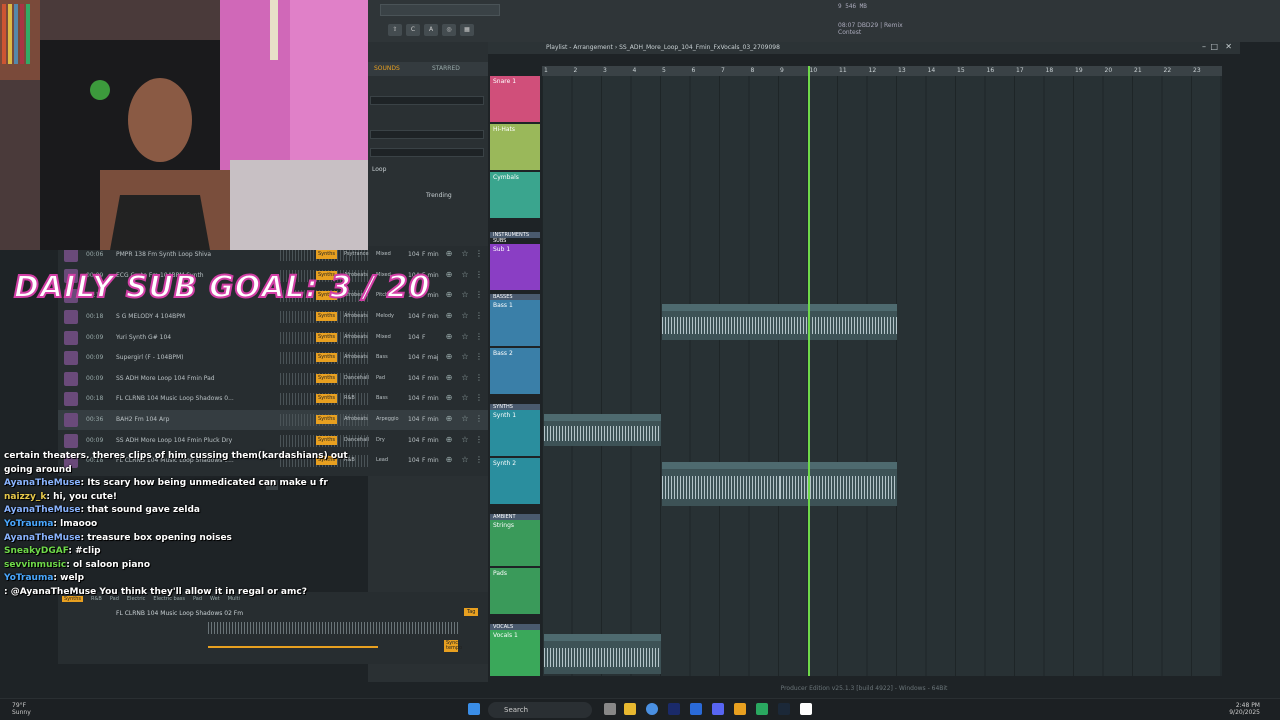 This screenshot has height=720, width=1280. I want to click on instrument-tag: Dry, so click(380, 440).